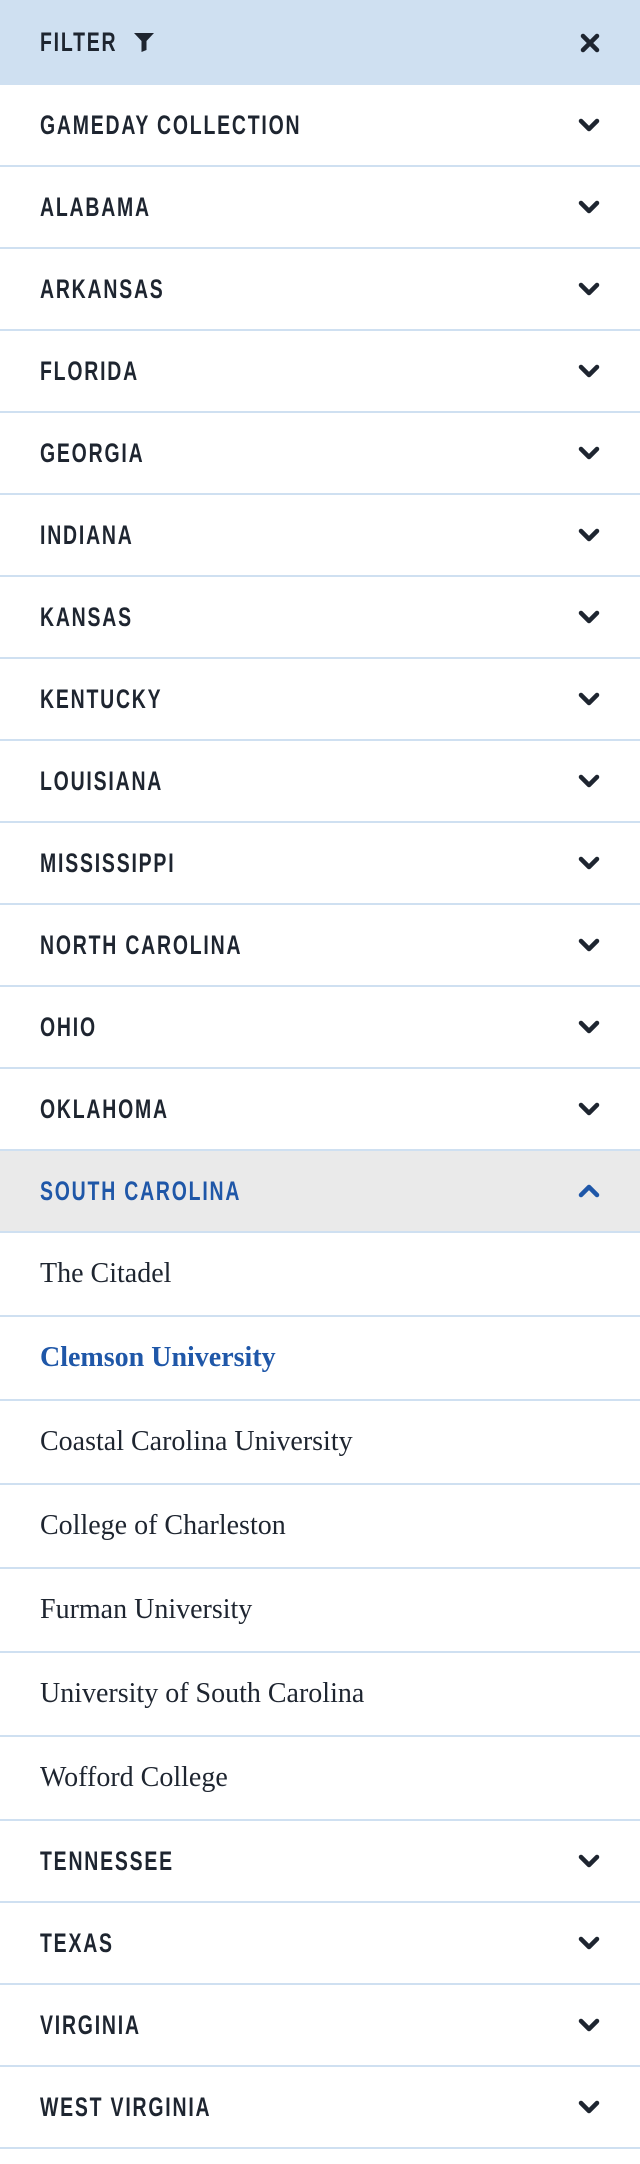 The width and height of the screenshot is (640, 2164). I want to click on chevron-up-icon, so click(589, 1191).